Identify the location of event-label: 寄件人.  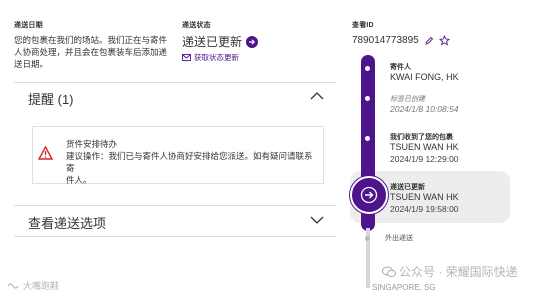
(400, 67).